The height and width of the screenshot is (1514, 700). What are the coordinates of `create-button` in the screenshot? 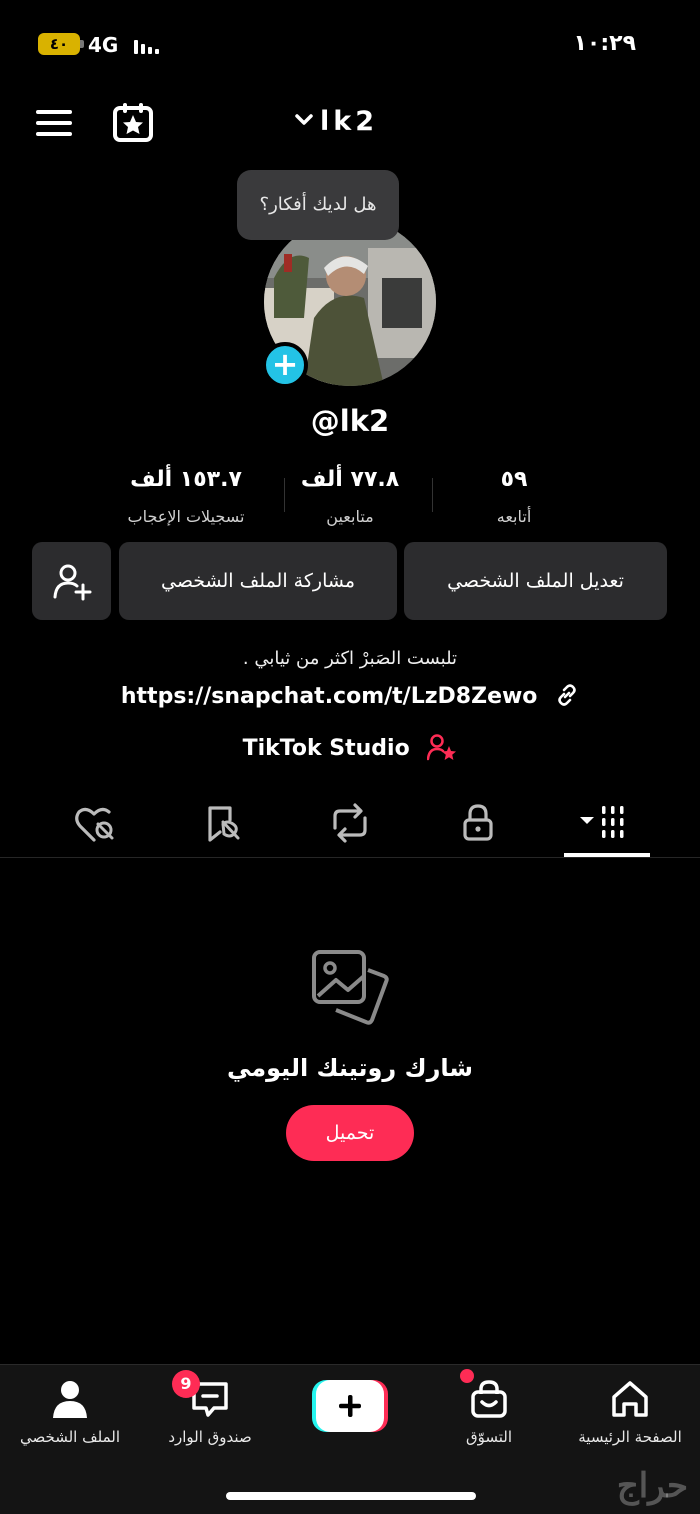 It's located at (350, 1406).